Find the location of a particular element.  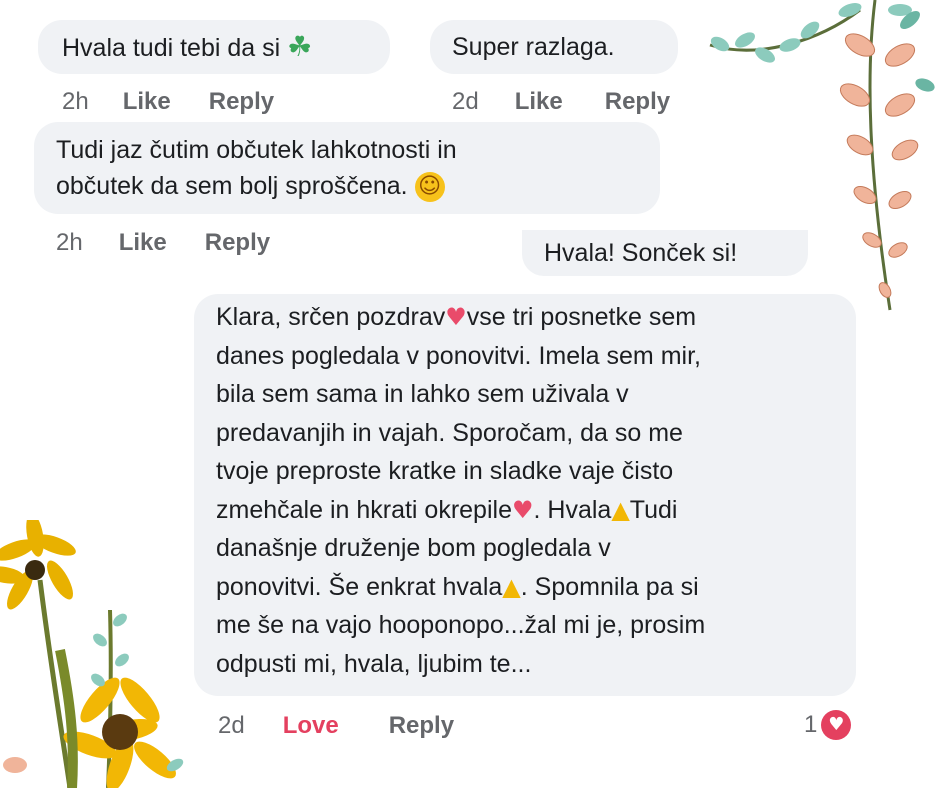

comment-text-line: . Hvala is located at coordinates (572, 509).